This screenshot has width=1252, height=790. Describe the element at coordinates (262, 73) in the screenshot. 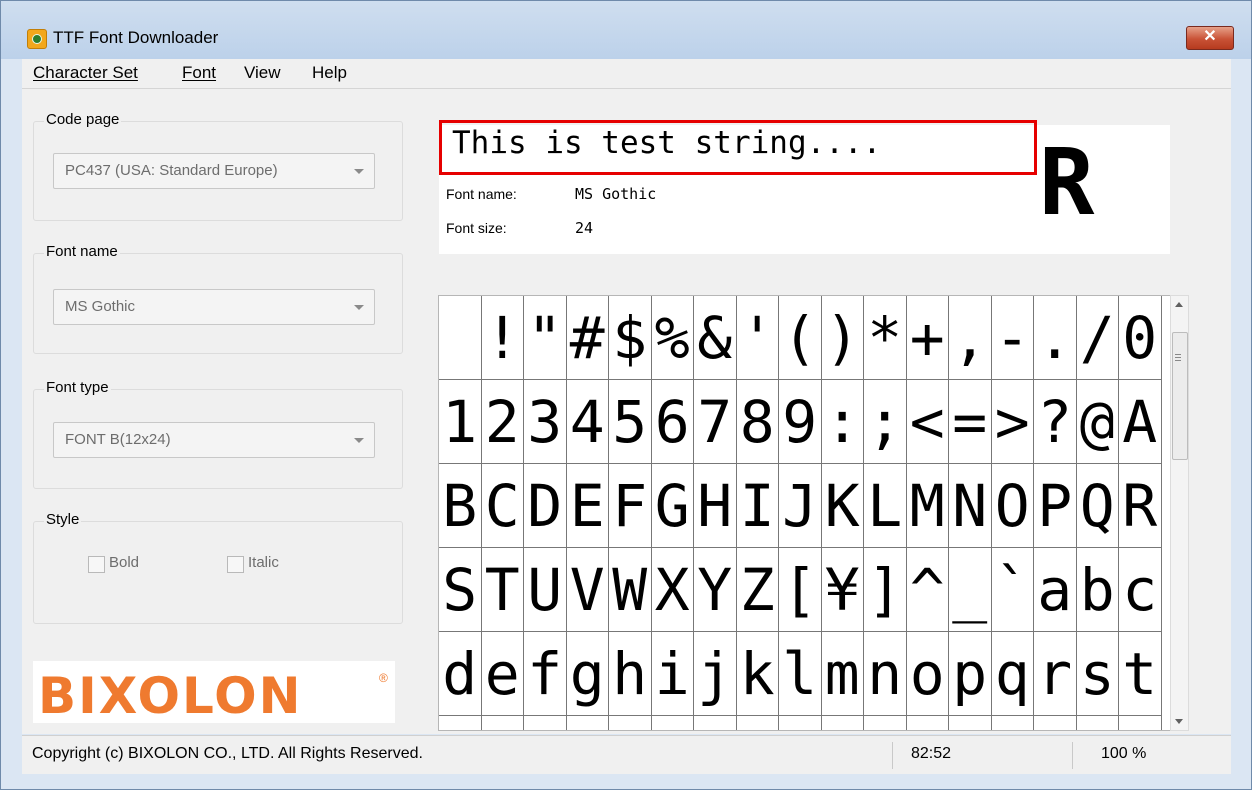

I see `menu-view: View` at that location.